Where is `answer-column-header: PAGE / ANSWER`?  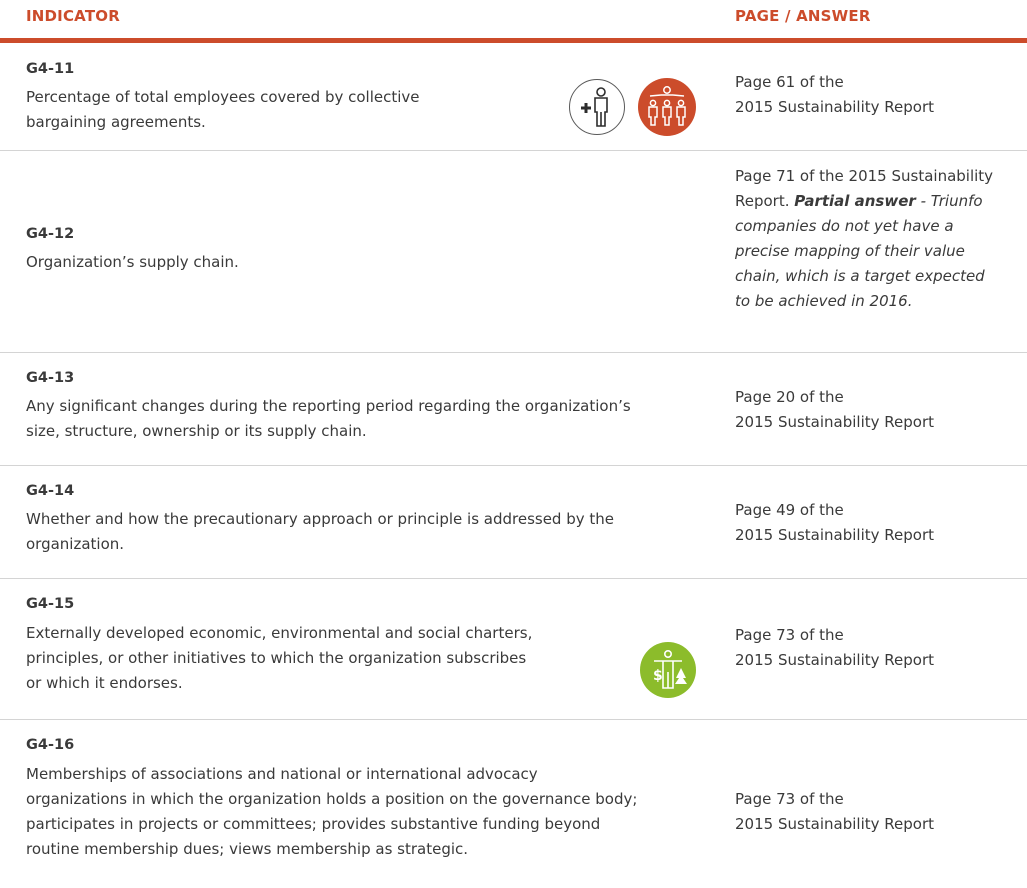
answer-column-header: PAGE / ANSWER is located at coordinates (803, 16).